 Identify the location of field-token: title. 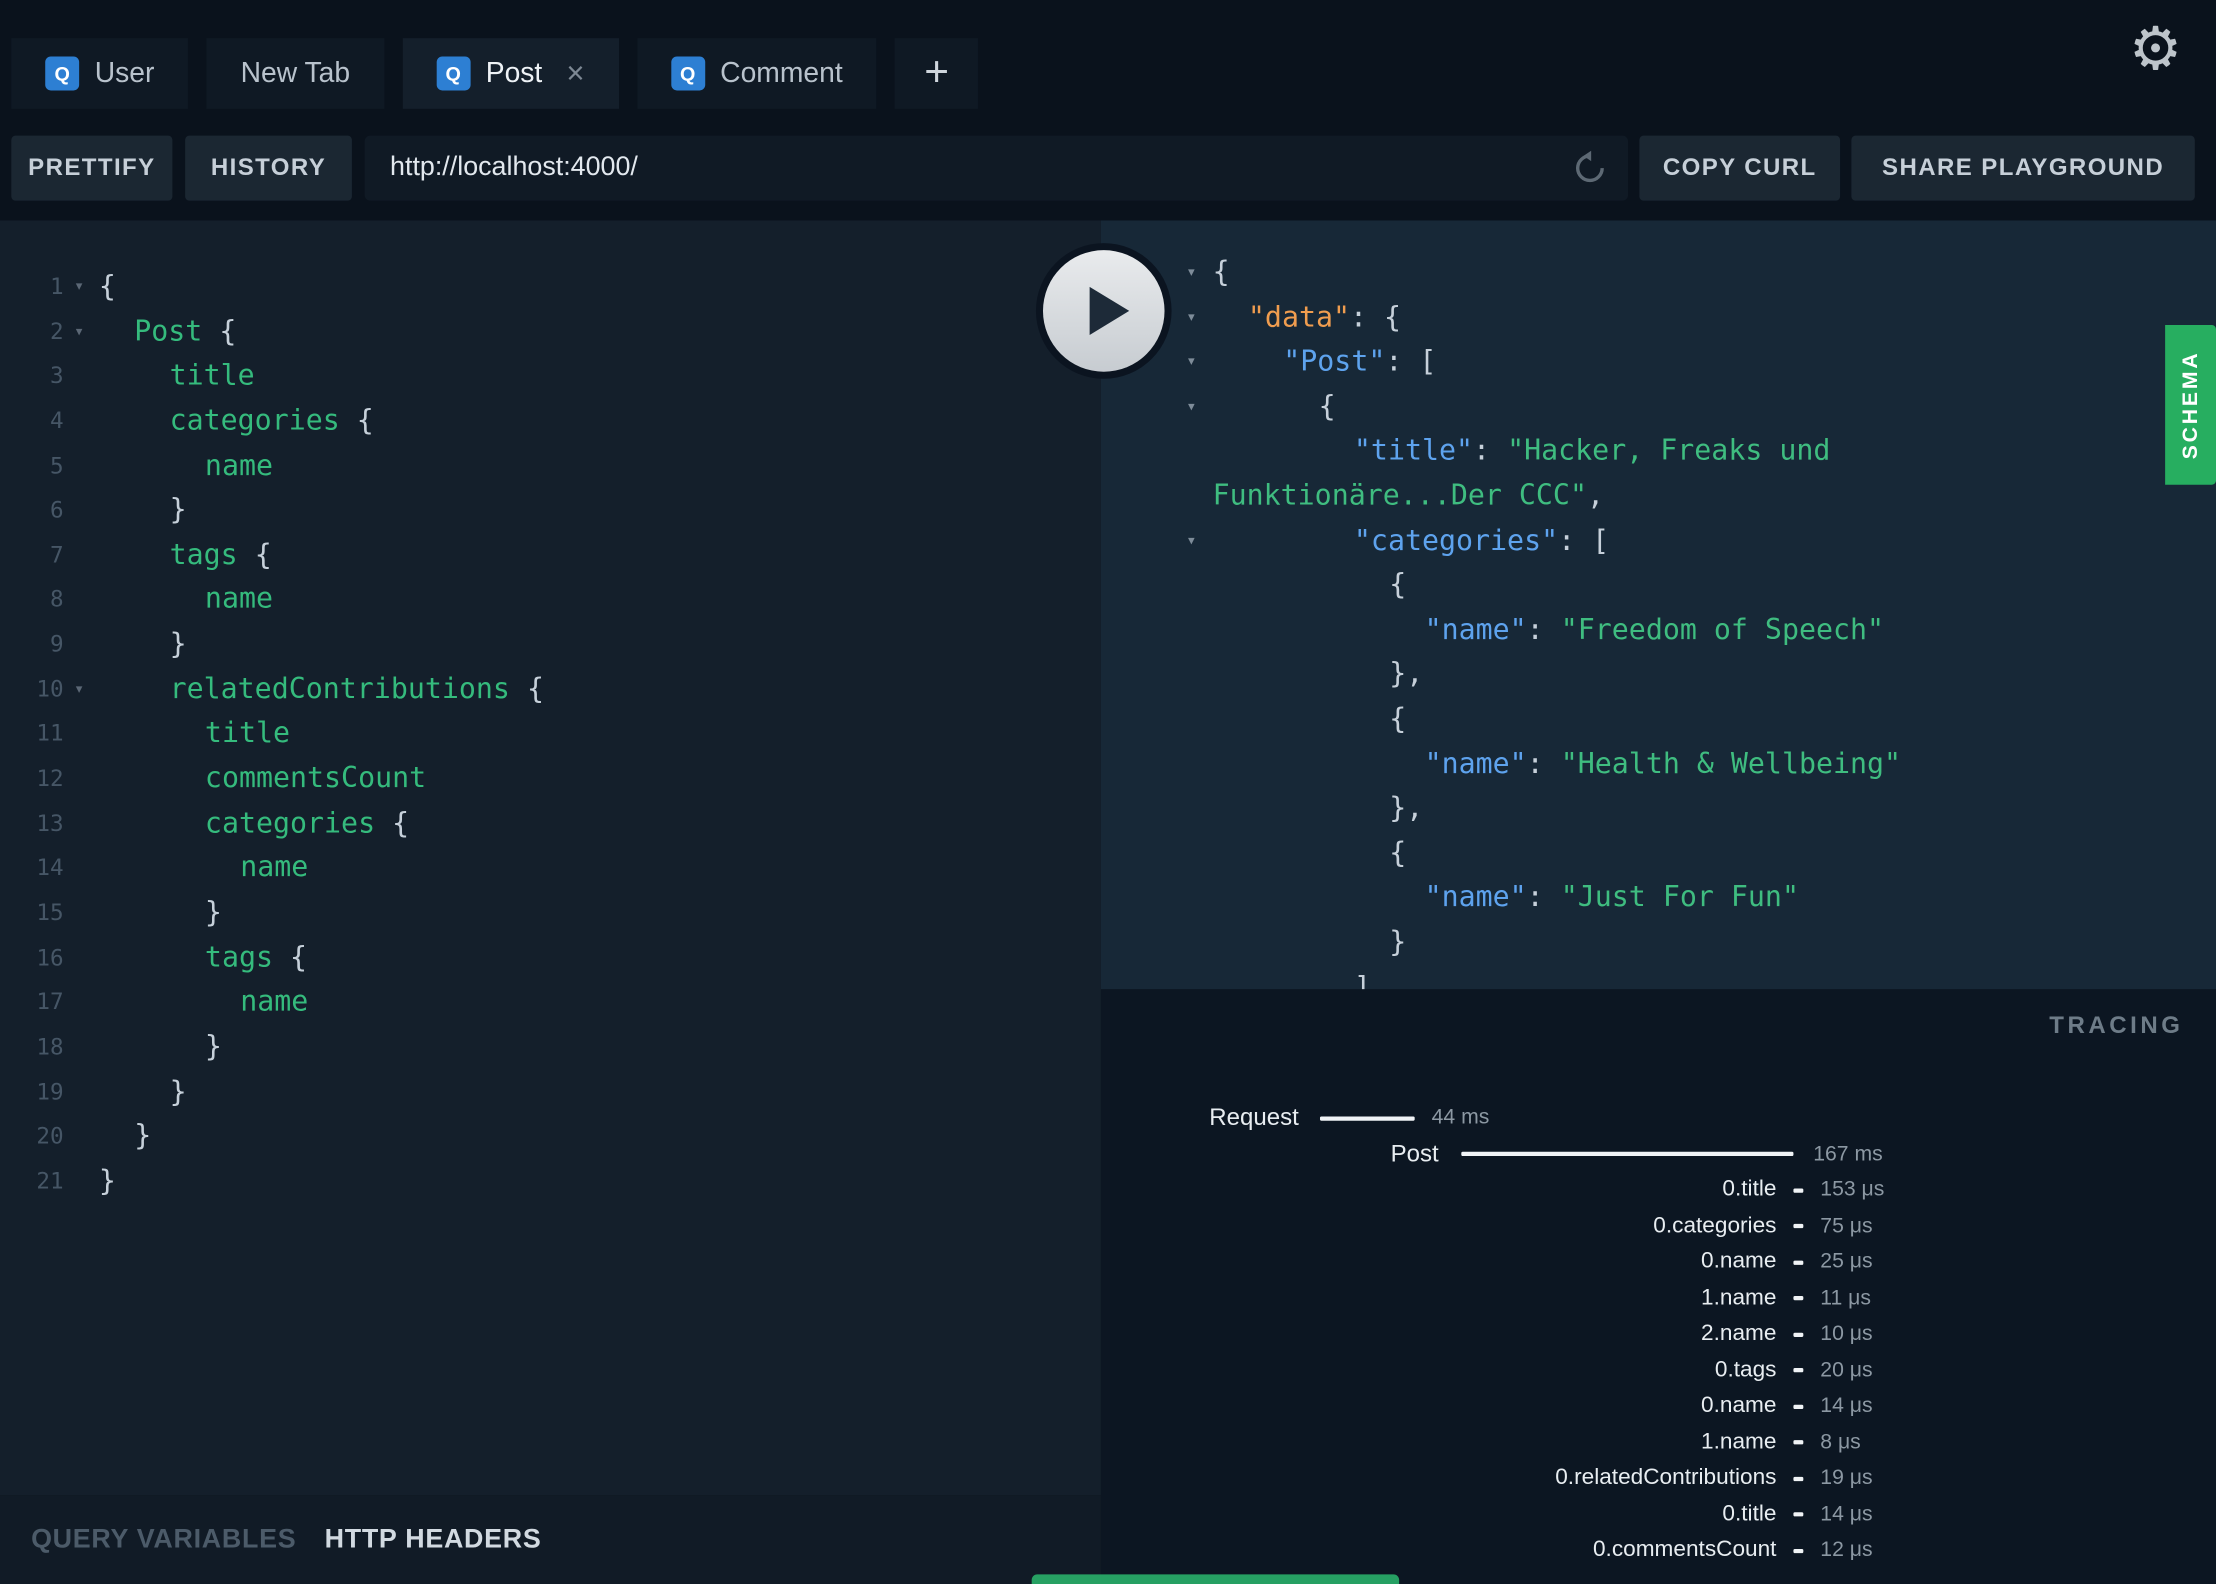
(212, 374).